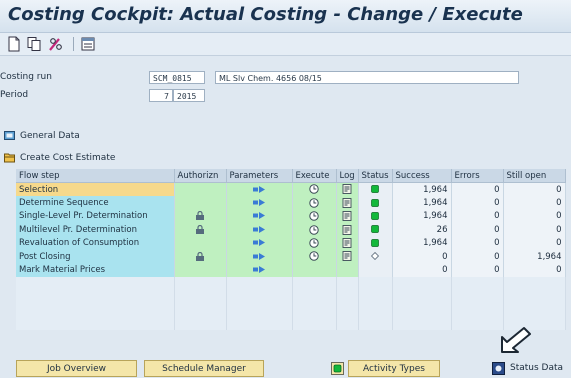 This screenshot has height=378, width=571. Describe the element at coordinates (291, 297) in the screenshot. I see `empty-row` at that location.